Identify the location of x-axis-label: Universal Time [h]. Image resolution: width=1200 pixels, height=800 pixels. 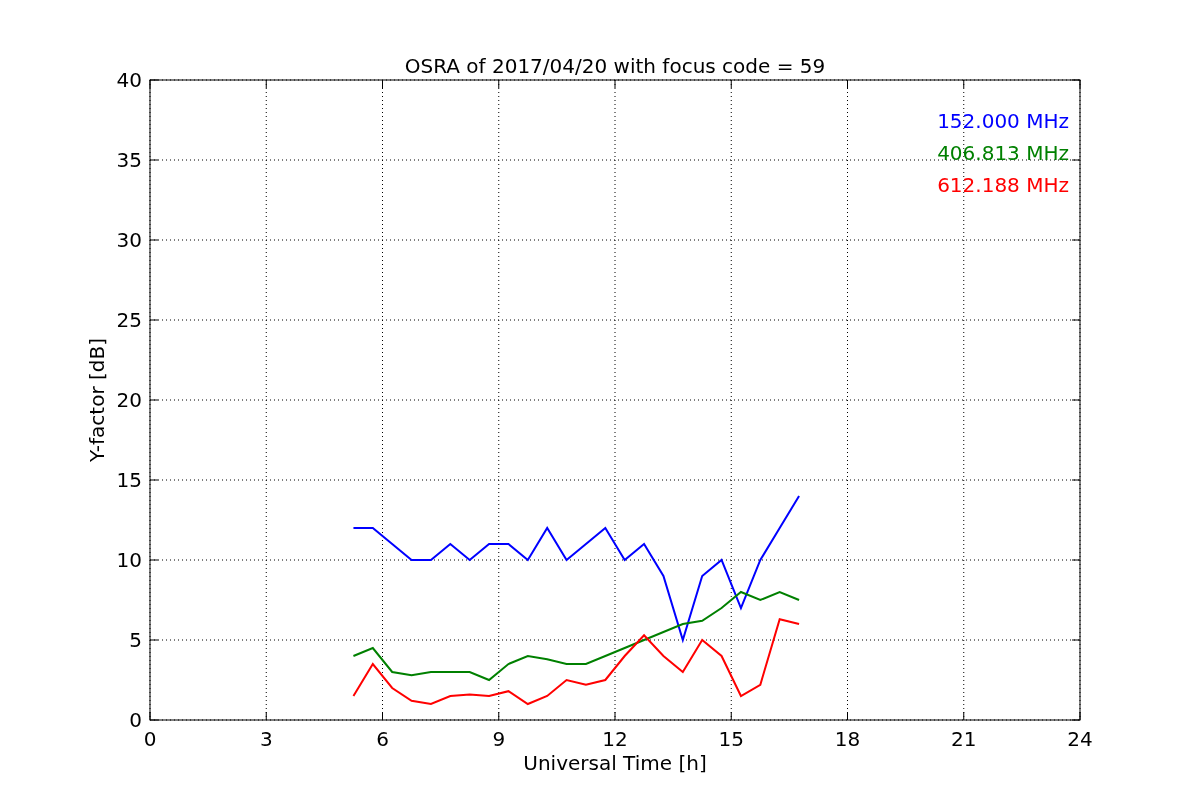
(615, 763).